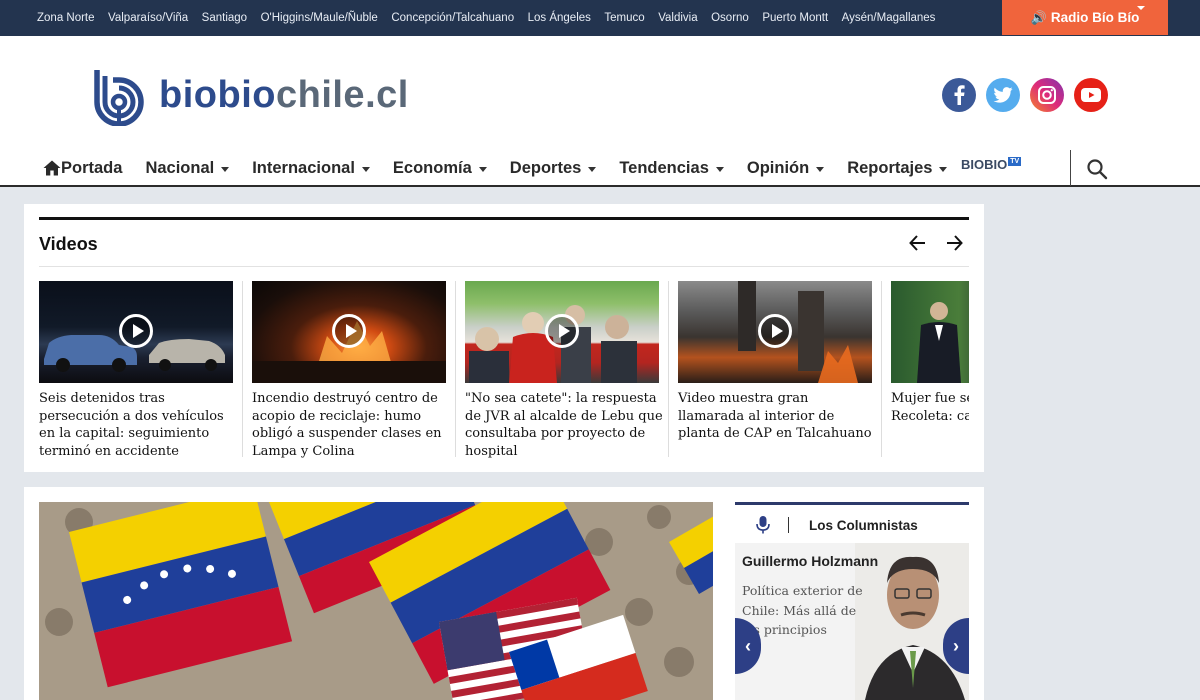 This screenshot has width=1200, height=700. I want to click on logo-wordmark: biobiochile.cl, so click(284, 95).